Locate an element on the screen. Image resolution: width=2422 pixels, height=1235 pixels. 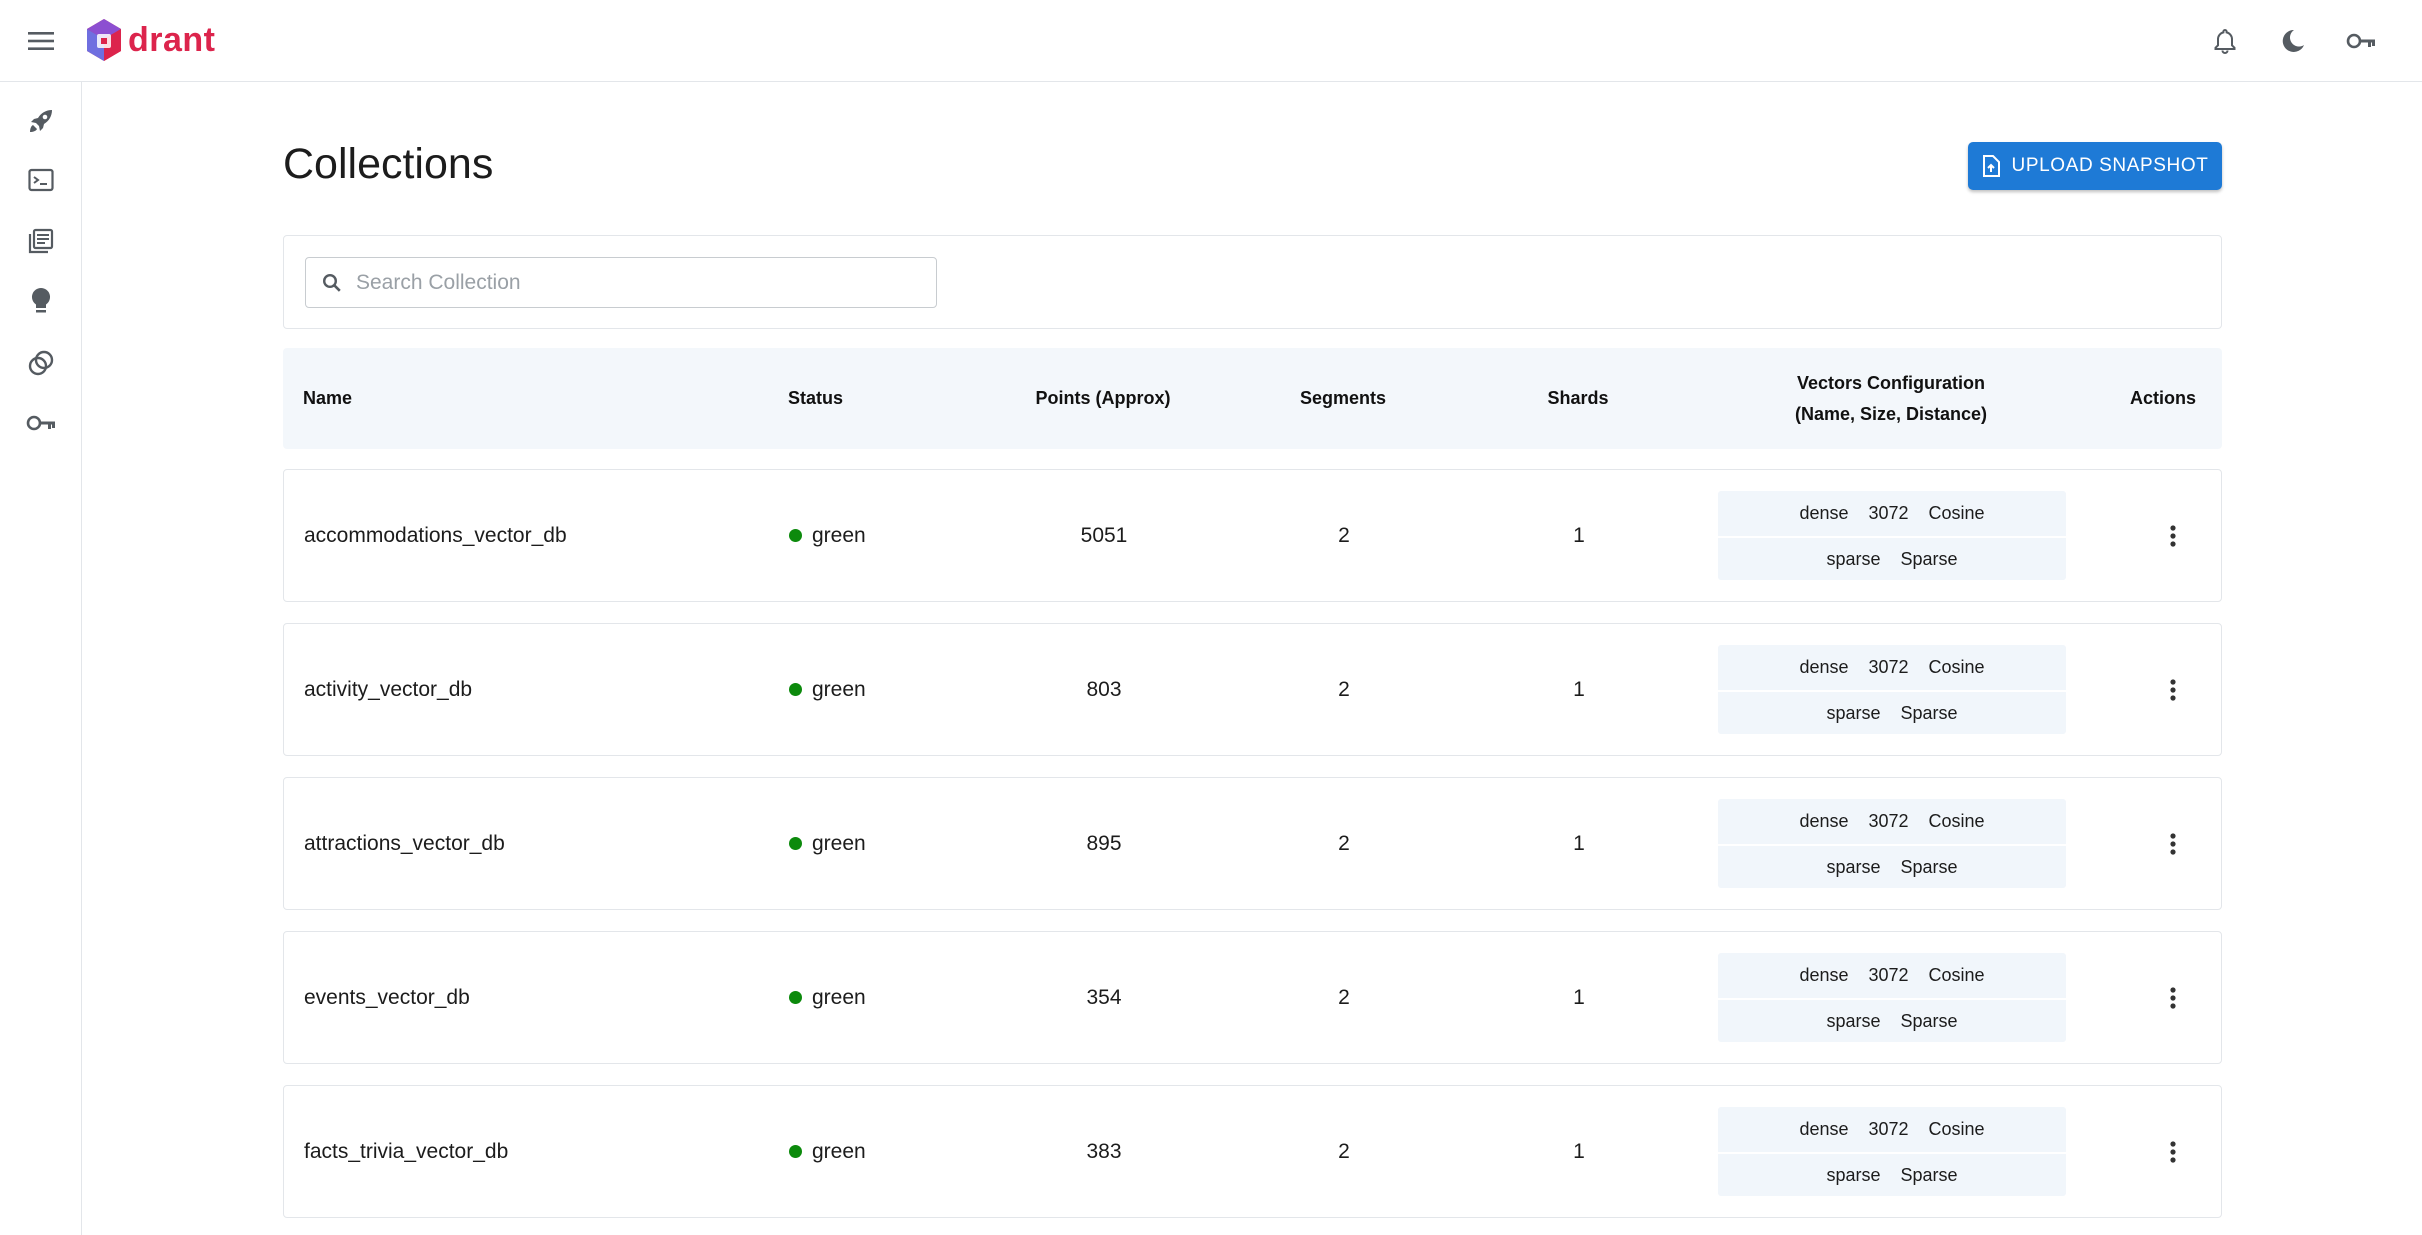
collection-name: accommodations_vector_db is located at coordinates (435, 535).